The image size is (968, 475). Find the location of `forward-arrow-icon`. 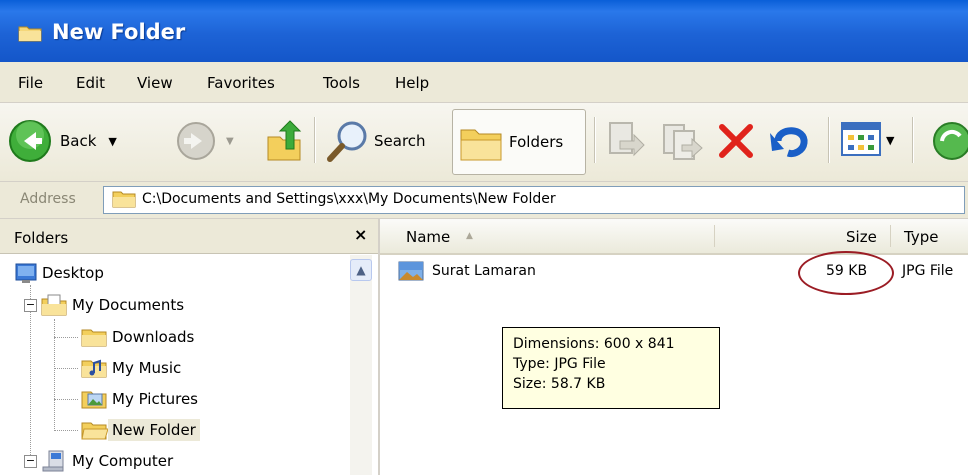

forward-arrow-icon is located at coordinates (196, 141).